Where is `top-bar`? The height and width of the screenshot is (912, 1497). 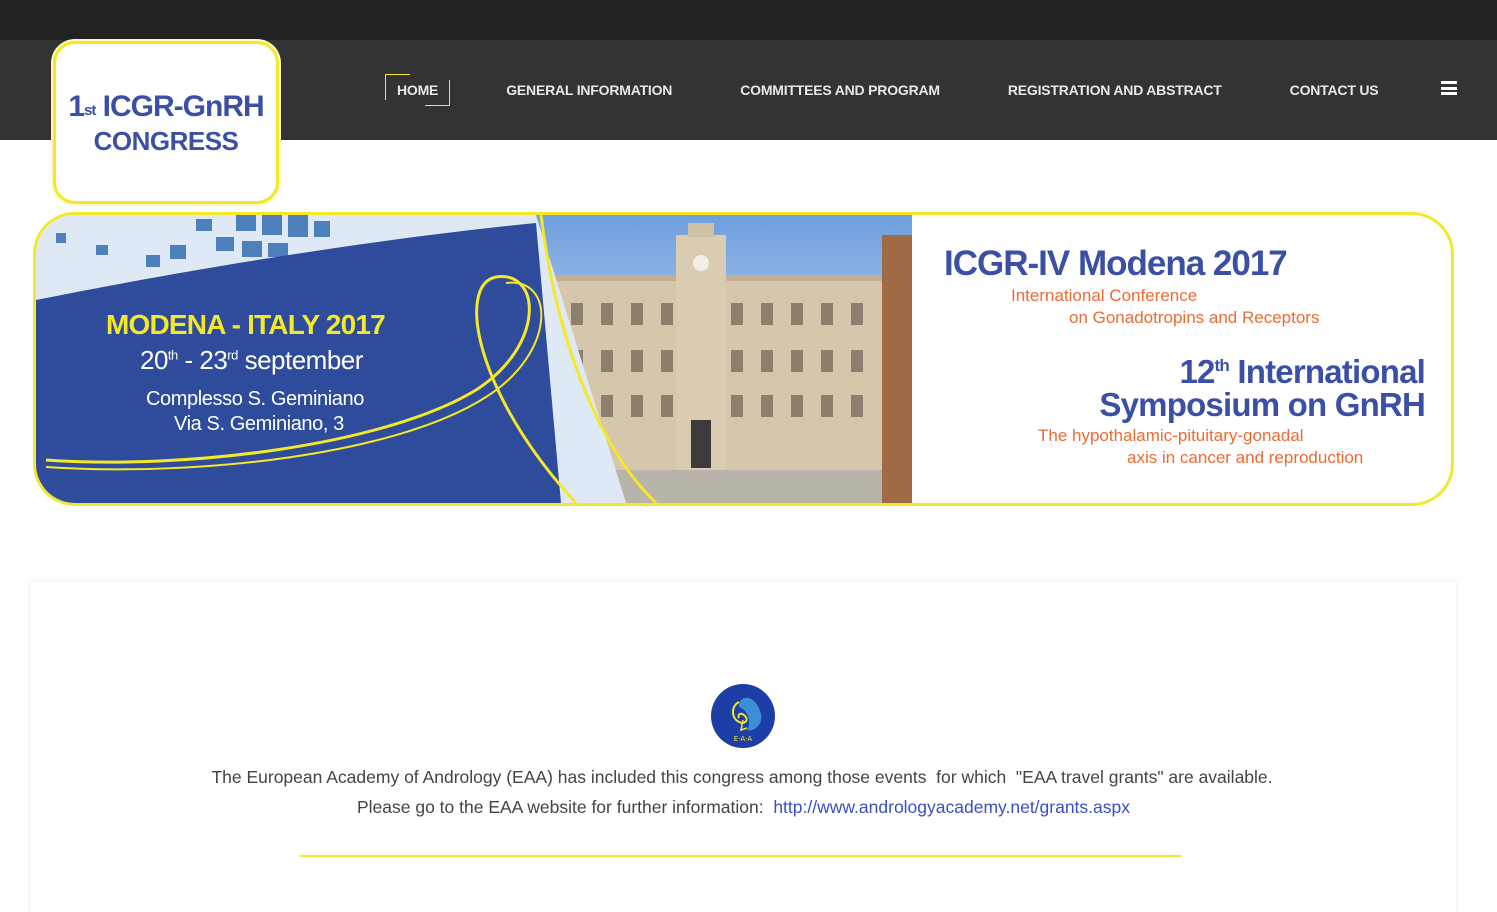 top-bar is located at coordinates (748, 20).